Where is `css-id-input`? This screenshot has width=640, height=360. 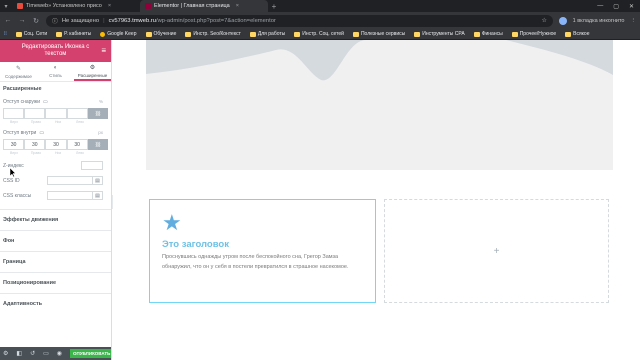
css-id-input is located at coordinates (70, 180).